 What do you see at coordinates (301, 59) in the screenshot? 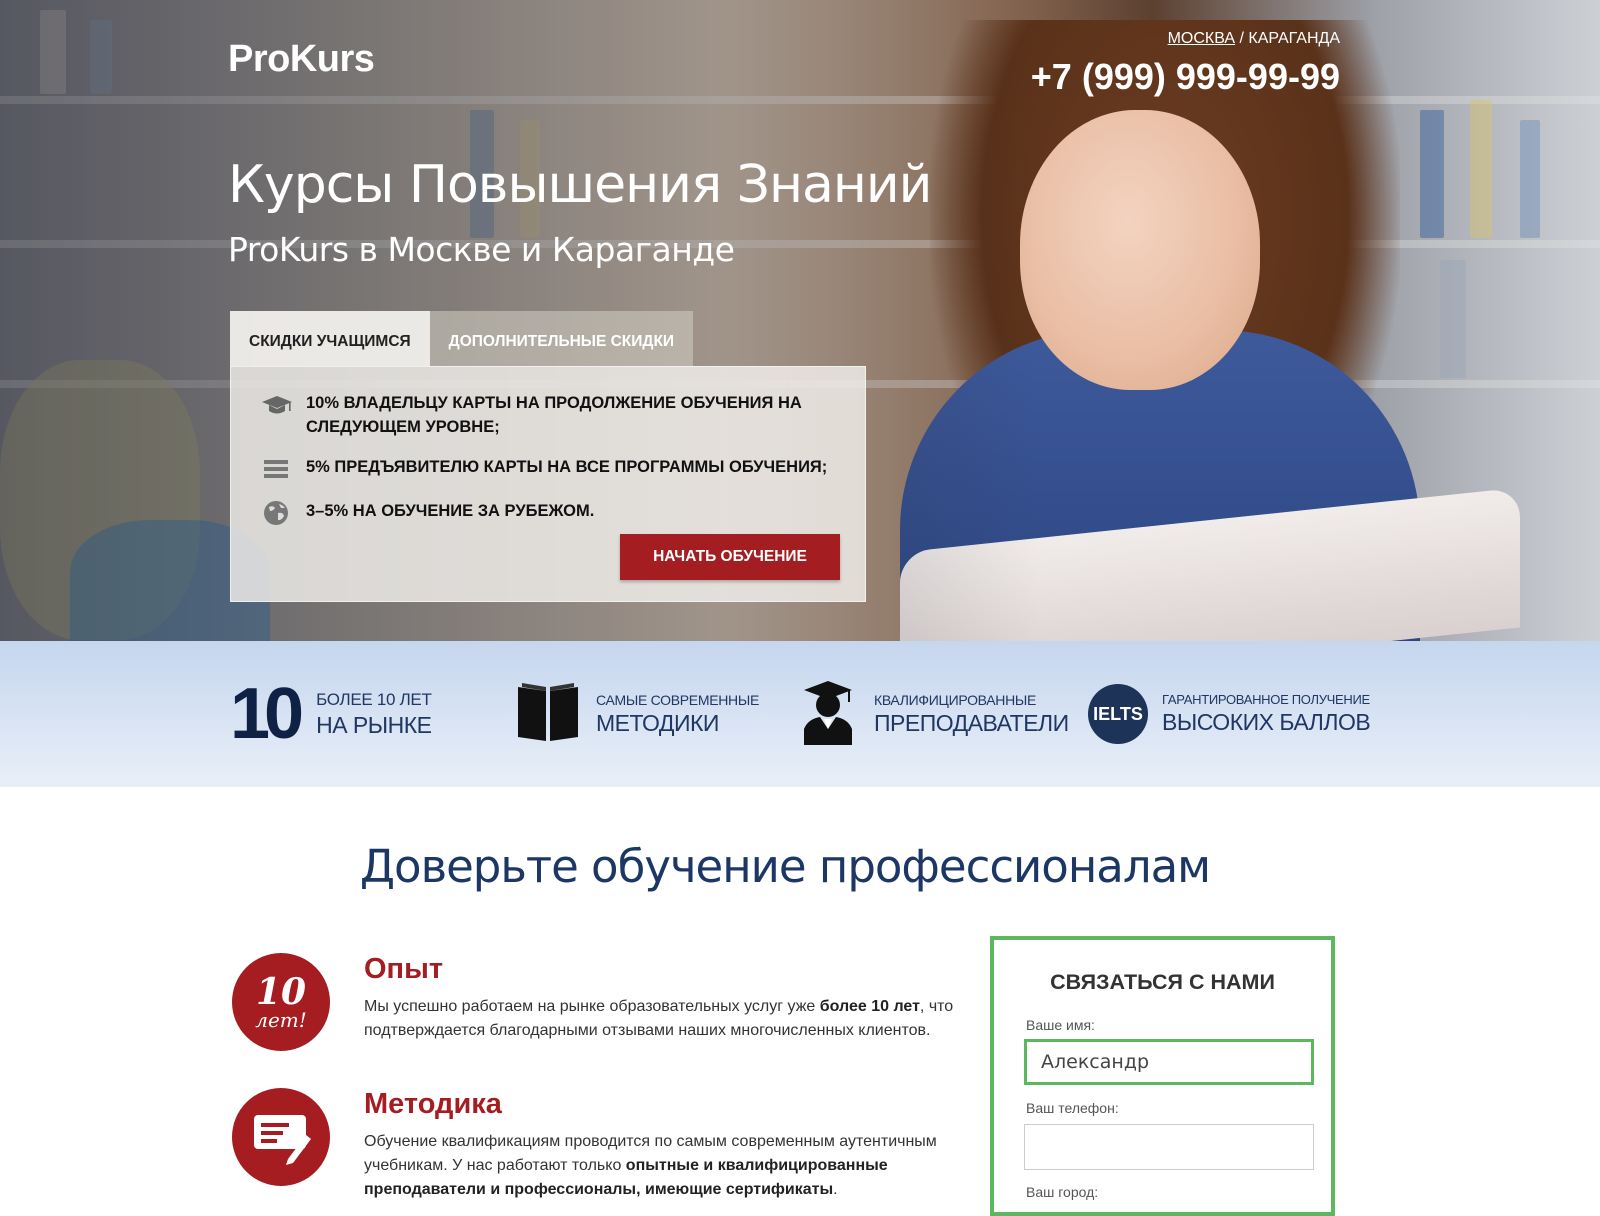
I see `logo: ProKurs` at bounding box center [301, 59].